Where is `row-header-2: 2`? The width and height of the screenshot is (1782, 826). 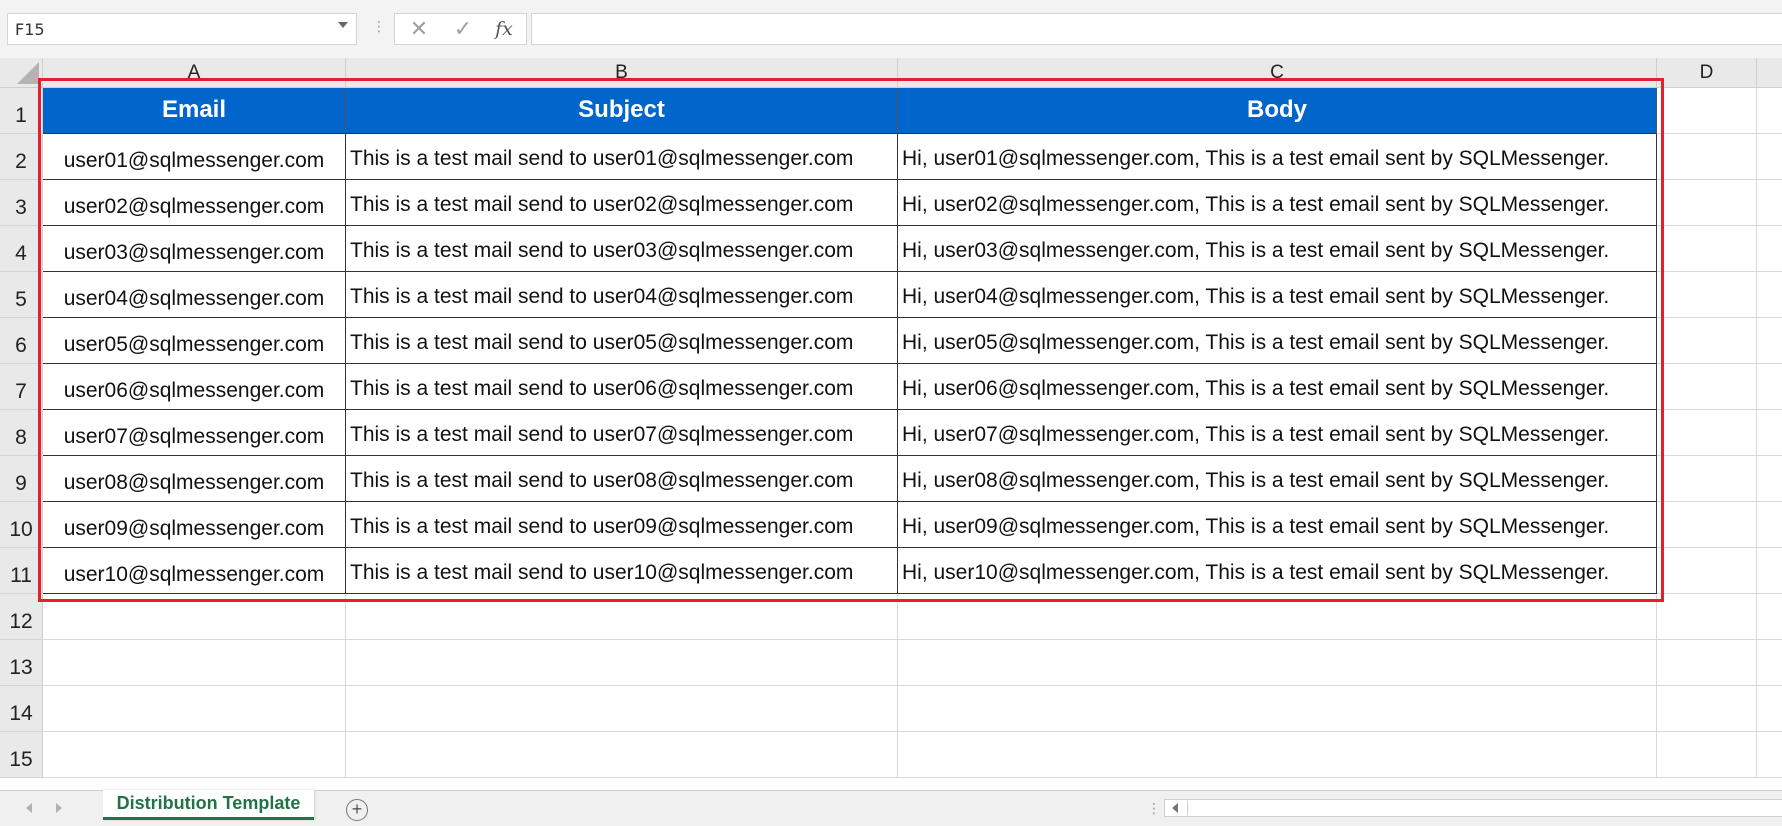
row-header-2: 2 is located at coordinates (21, 157).